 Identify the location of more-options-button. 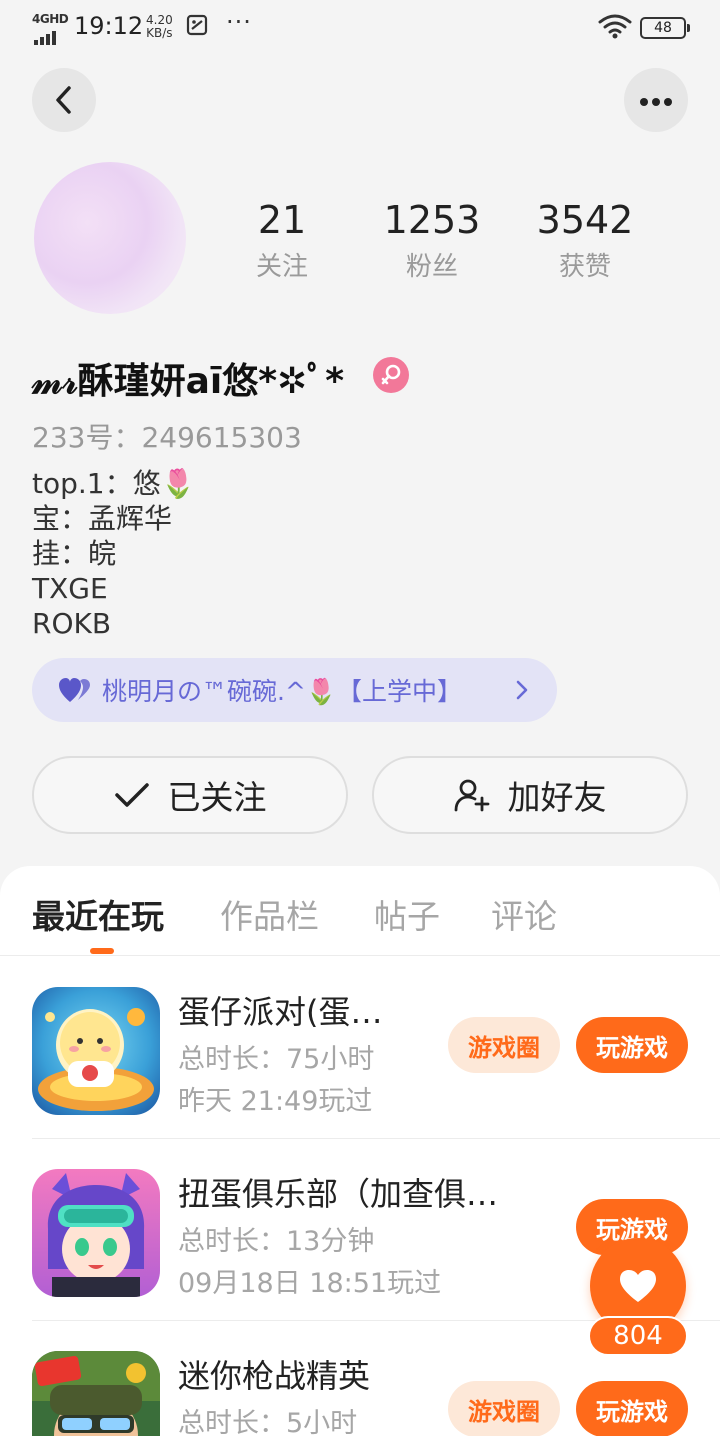
(656, 100).